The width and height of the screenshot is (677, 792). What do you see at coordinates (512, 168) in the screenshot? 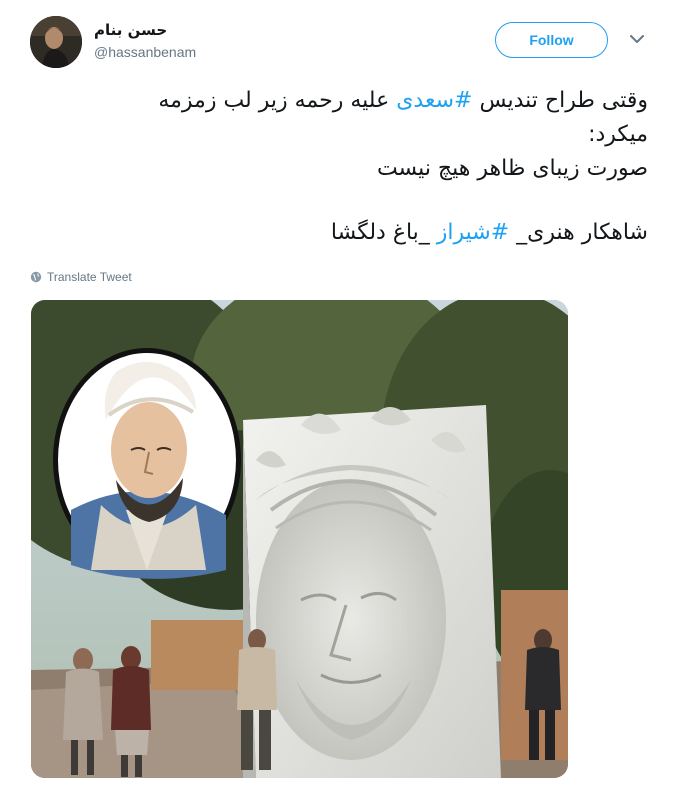
I see `tweet-line-3: صورت زیبای ظاهر هیچ نیست` at bounding box center [512, 168].